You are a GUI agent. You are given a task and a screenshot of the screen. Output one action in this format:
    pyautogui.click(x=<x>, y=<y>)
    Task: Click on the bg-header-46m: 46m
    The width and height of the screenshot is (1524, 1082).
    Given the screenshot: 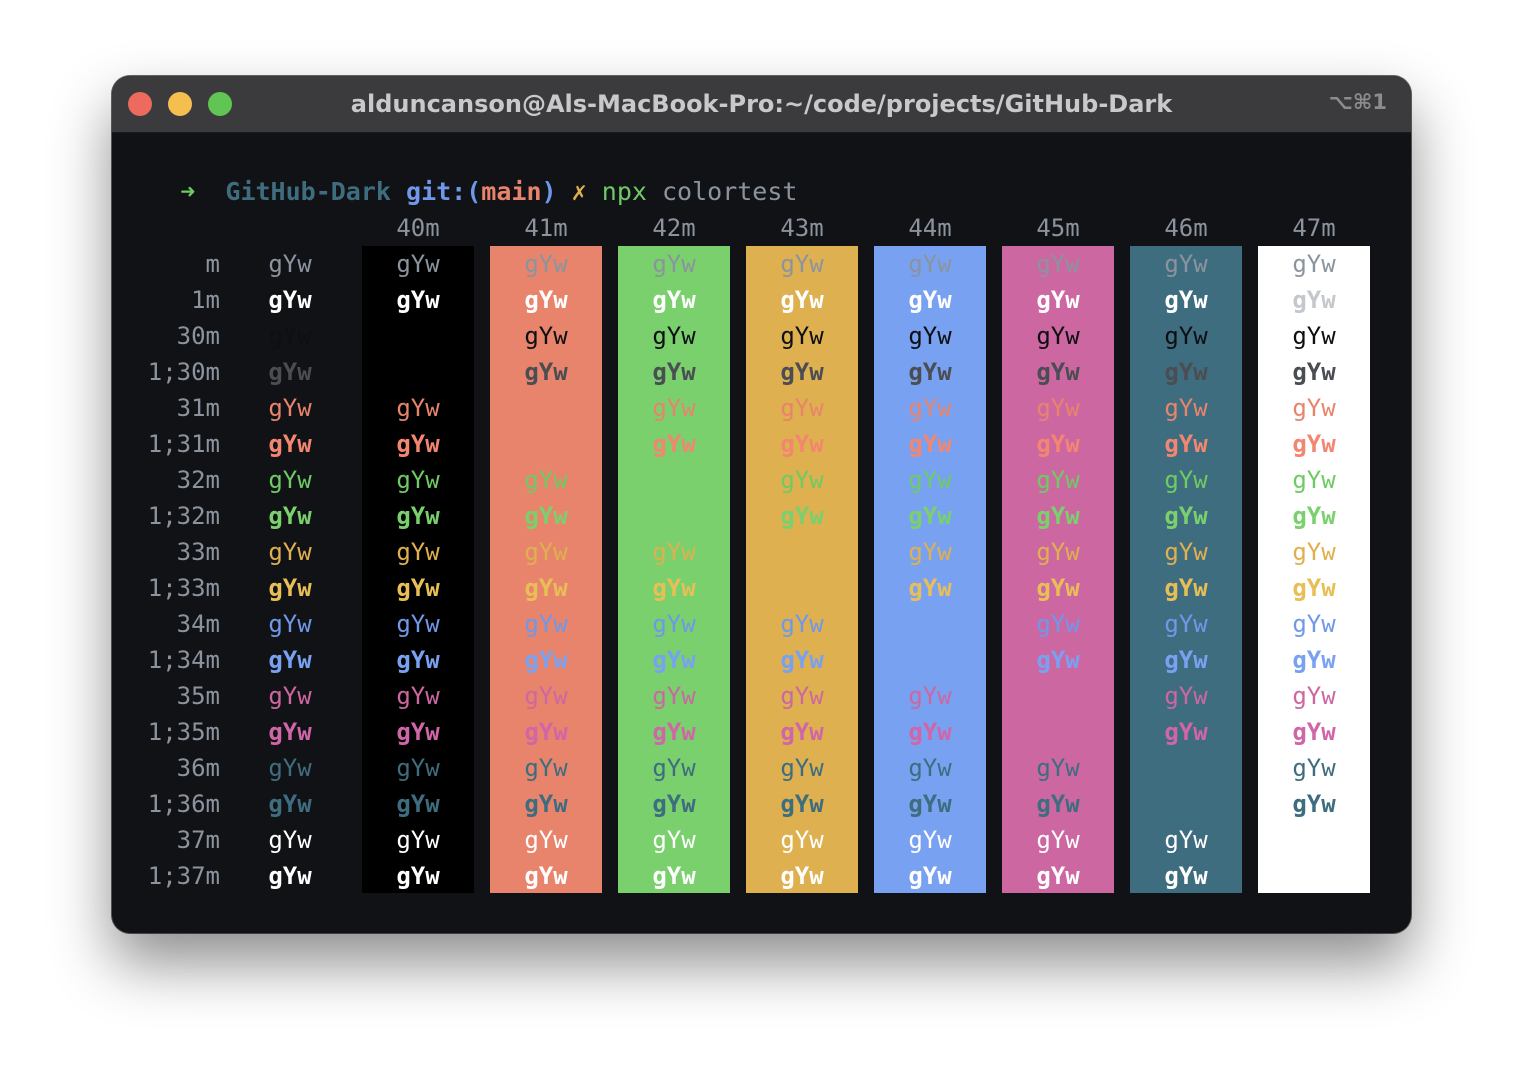 What is the action you would take?
    pyautogui.click(x=1186, y=228)
    